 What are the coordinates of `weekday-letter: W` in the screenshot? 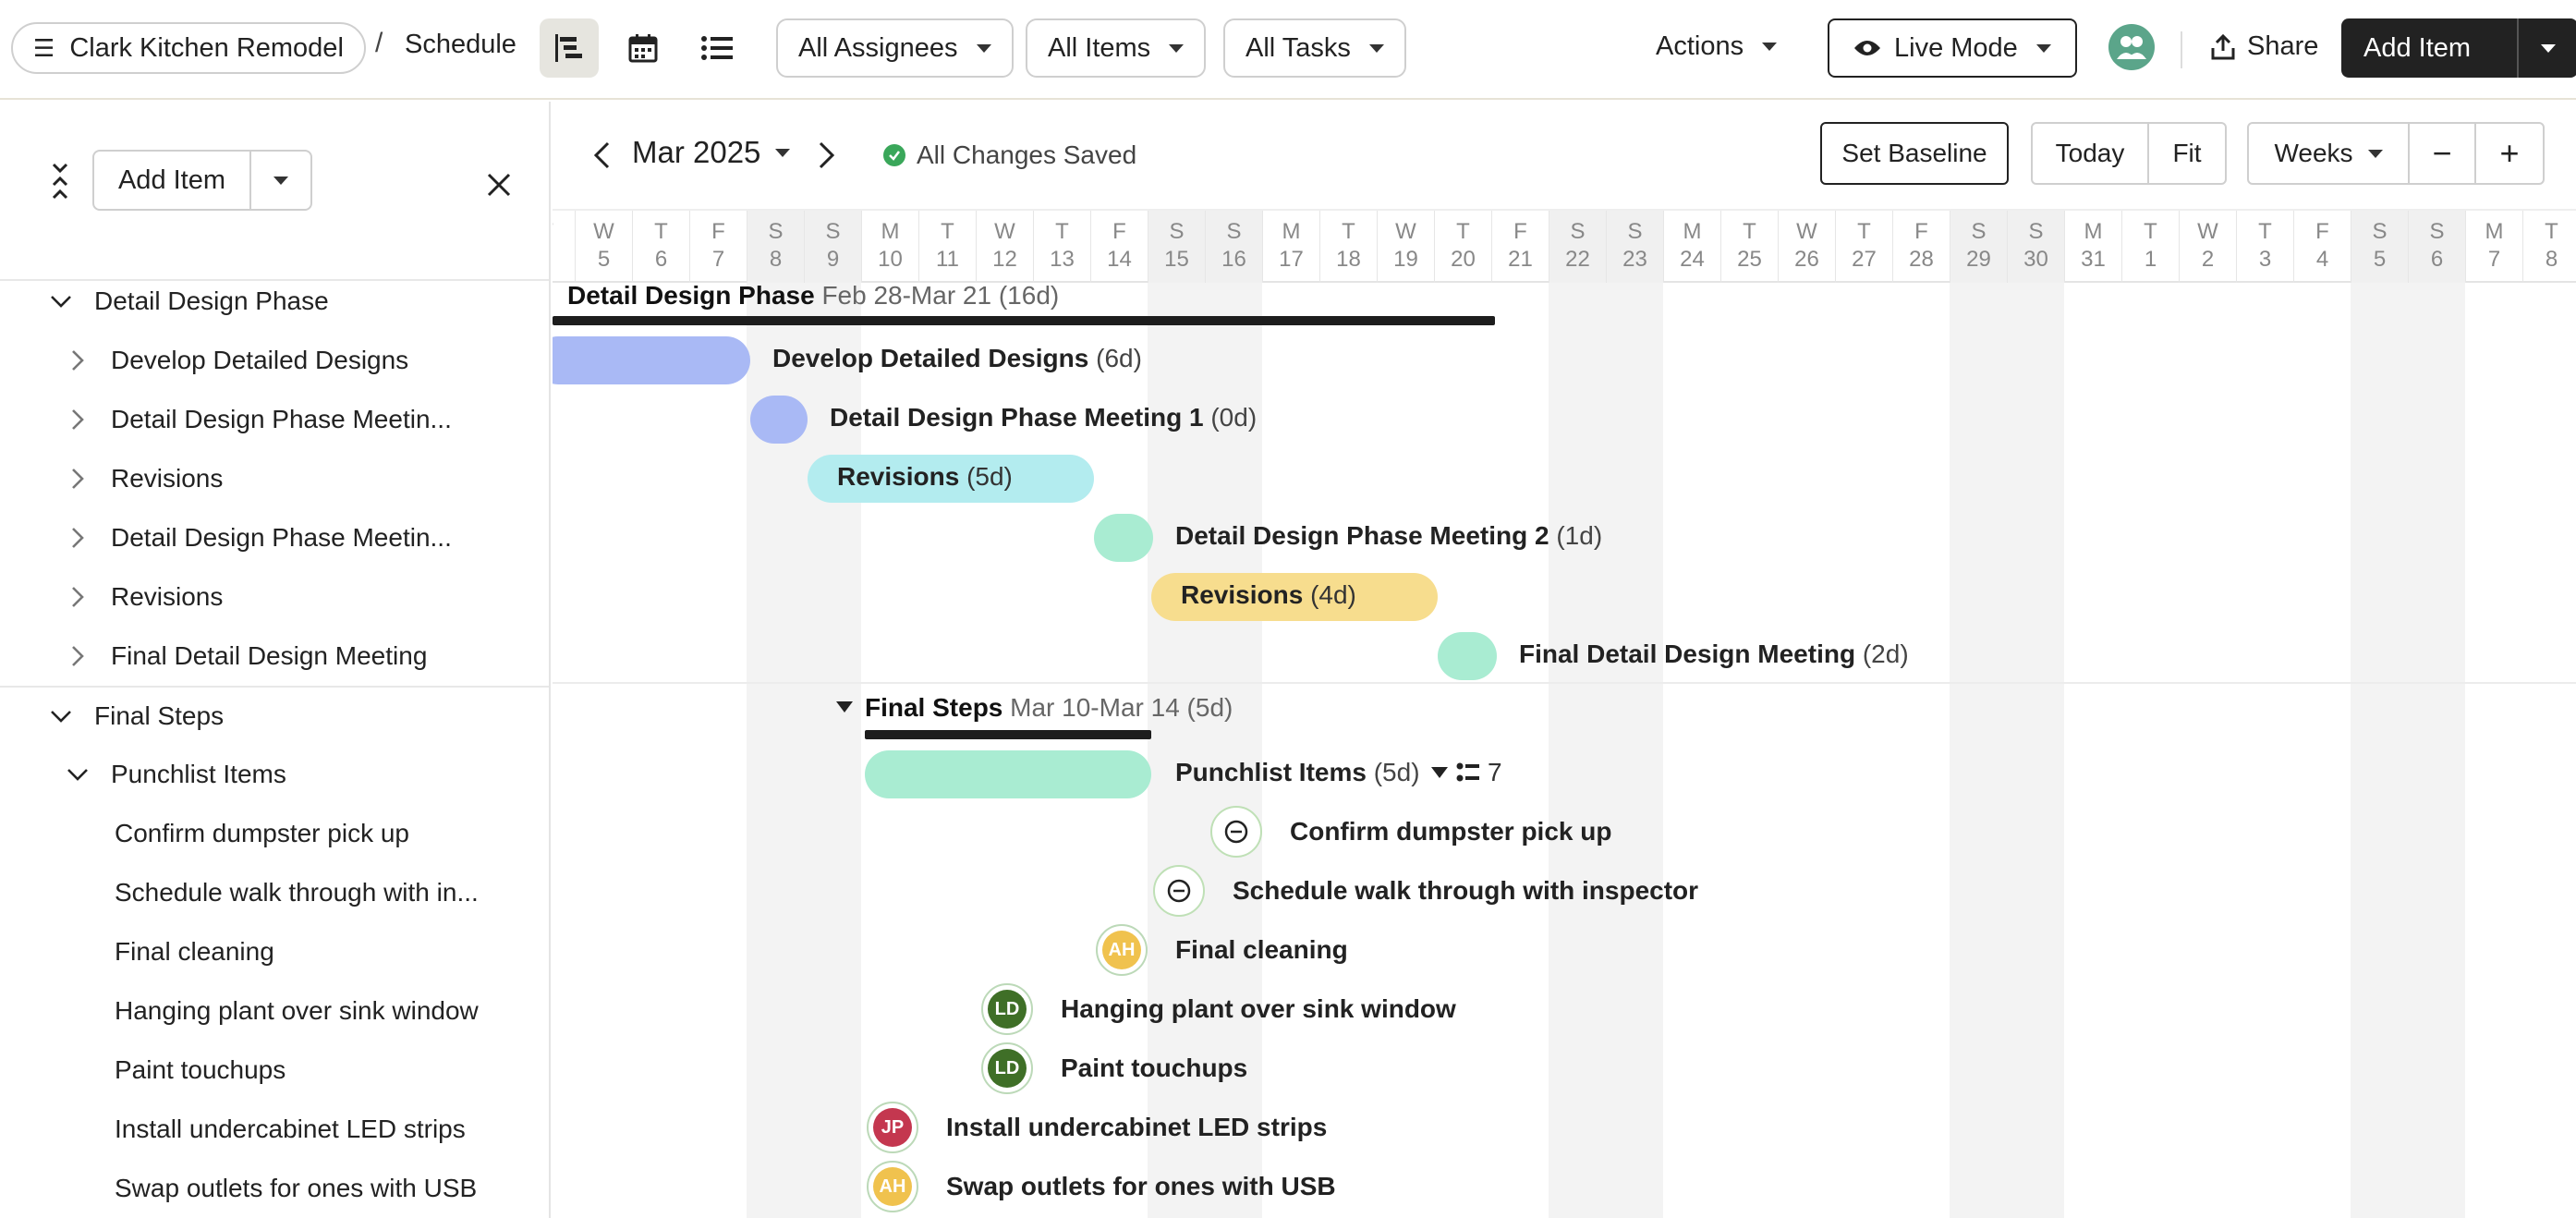 It's located at (1405, 231).